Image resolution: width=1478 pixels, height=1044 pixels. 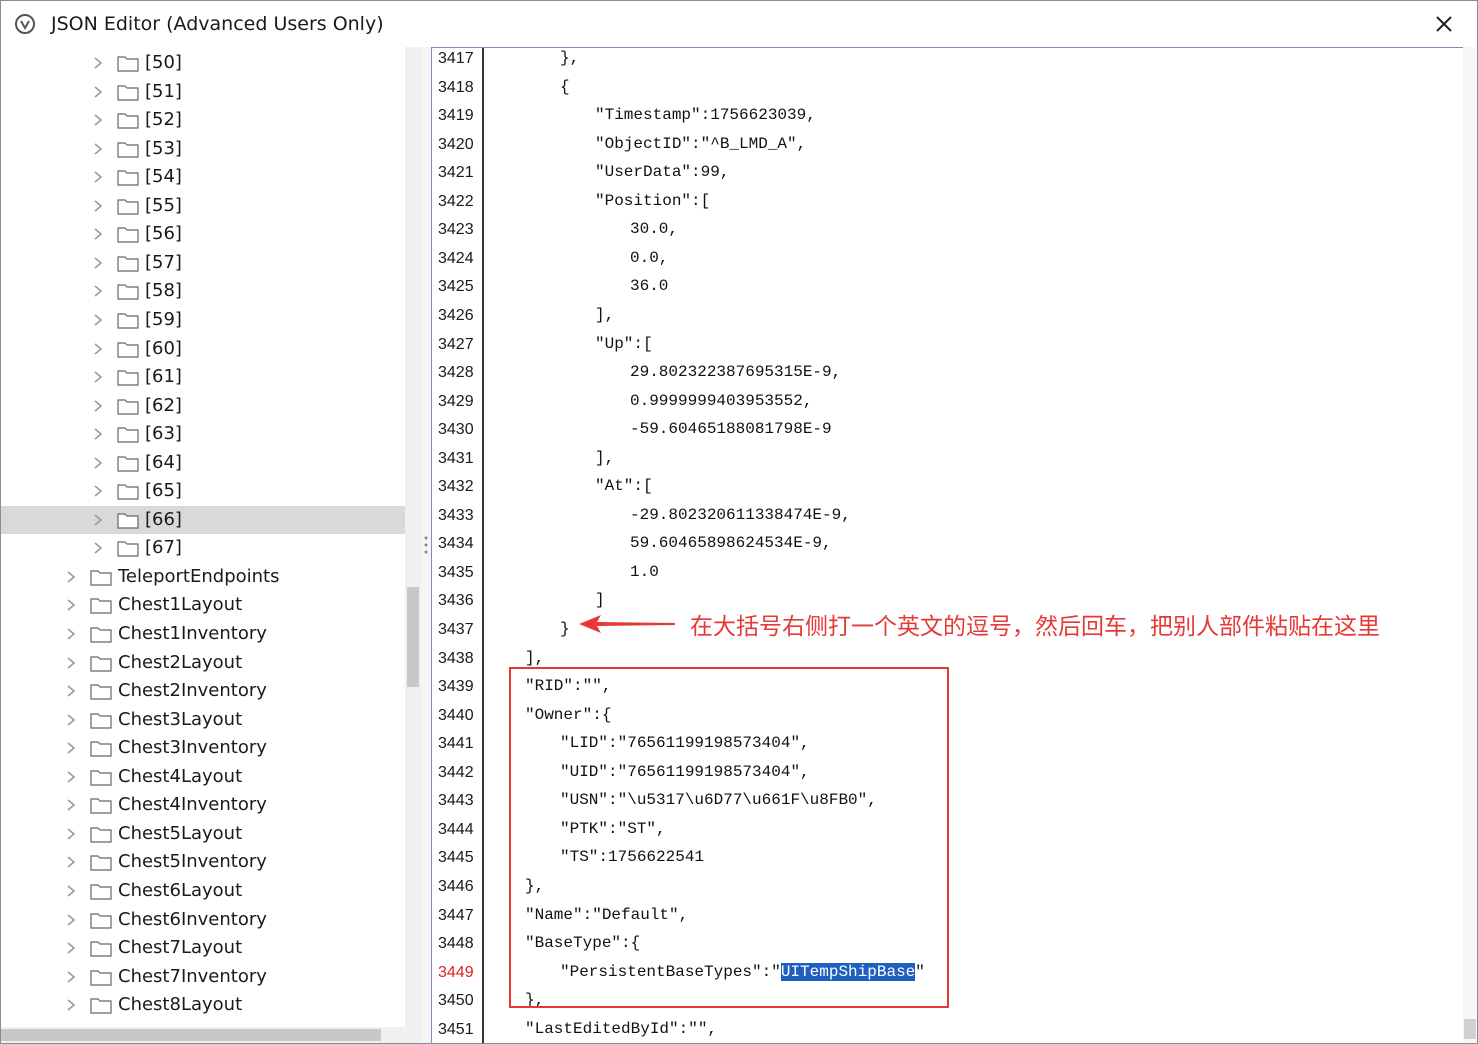 I want to click on code-line: 0.9999999403953552,, so click(x=721, y=401).